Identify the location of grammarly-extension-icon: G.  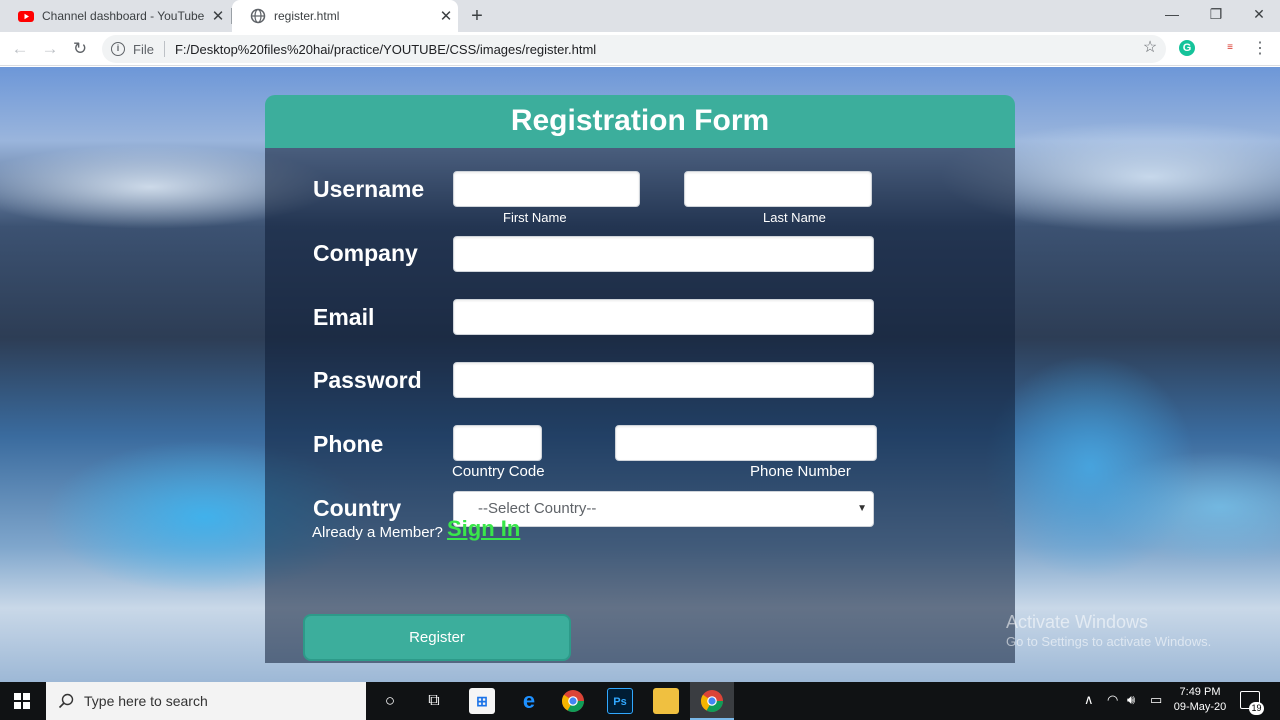
(1187, 48).